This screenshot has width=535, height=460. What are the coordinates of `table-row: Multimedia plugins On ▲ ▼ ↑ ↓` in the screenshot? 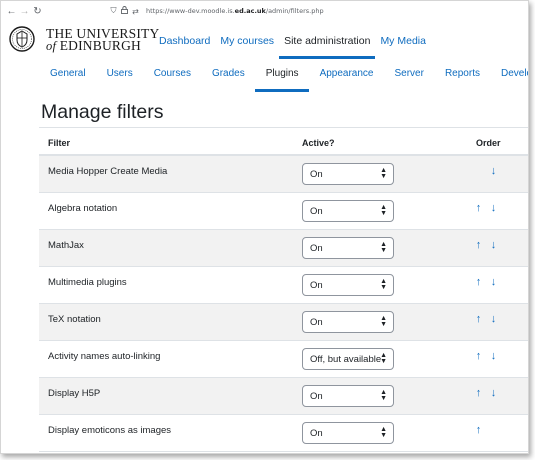 It's located at (283, 285).